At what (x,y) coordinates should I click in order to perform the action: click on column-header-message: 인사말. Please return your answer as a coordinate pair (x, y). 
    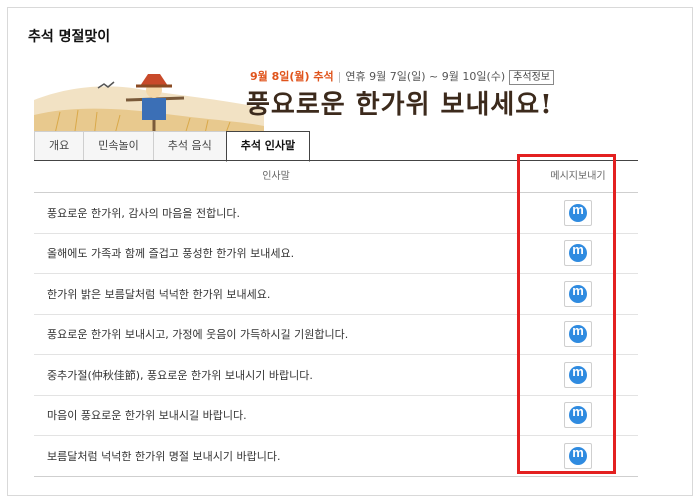
    Looking at the image, I should click on (276, 176).